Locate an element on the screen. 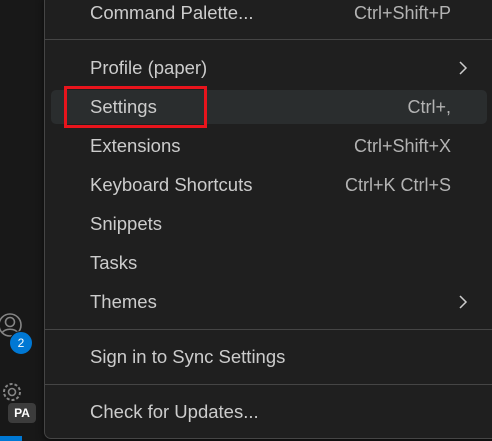  menu-item-sign-in-sync: Sign in to Sync Settings is located at coordinates (269, 357).